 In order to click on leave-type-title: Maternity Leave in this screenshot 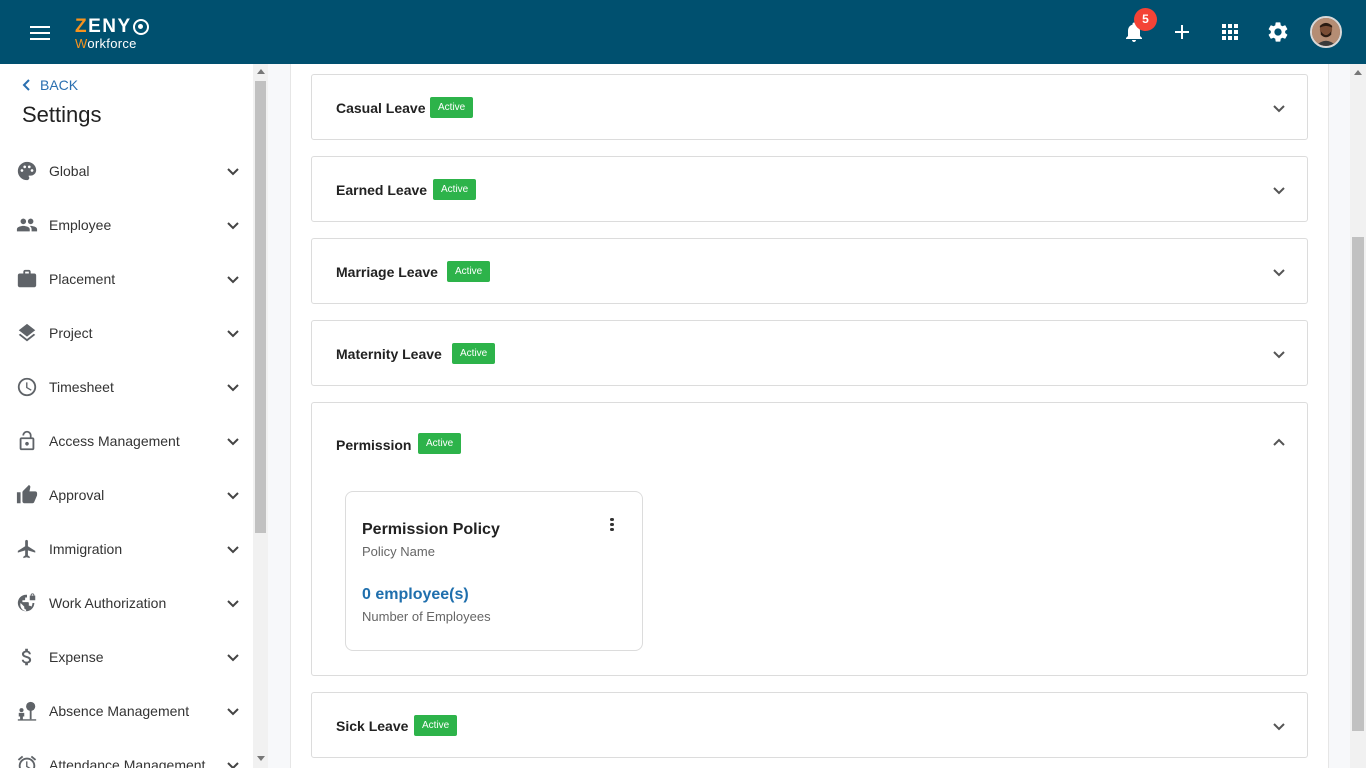, I will do `click(389, 354)`.